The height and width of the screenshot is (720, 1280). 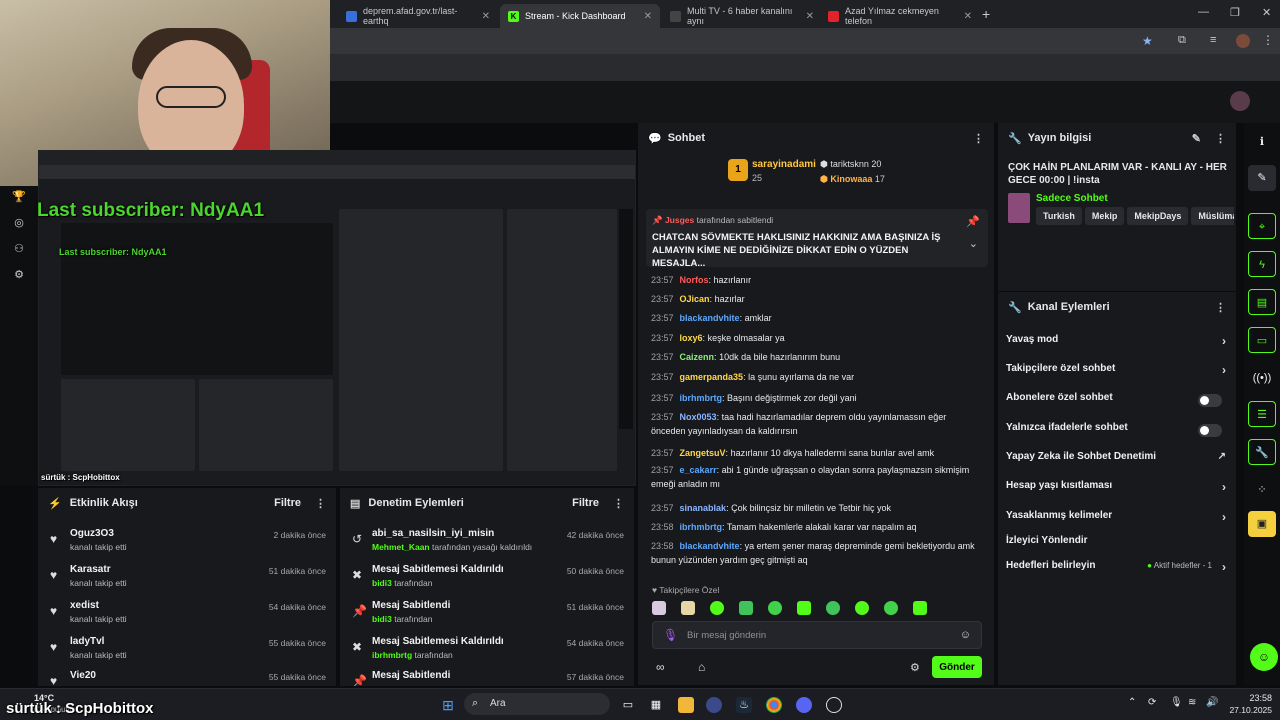 I want to click on bookmark-star-icon: ★, so click(x=1147, y=41).